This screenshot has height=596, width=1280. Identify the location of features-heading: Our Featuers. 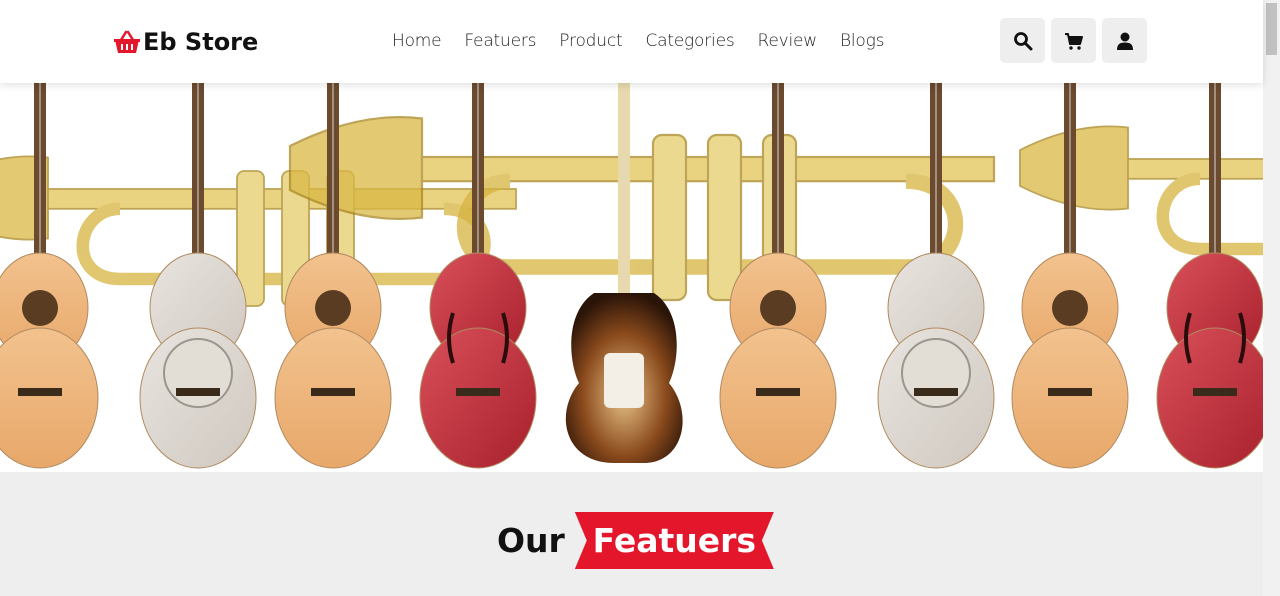
(635, 540).